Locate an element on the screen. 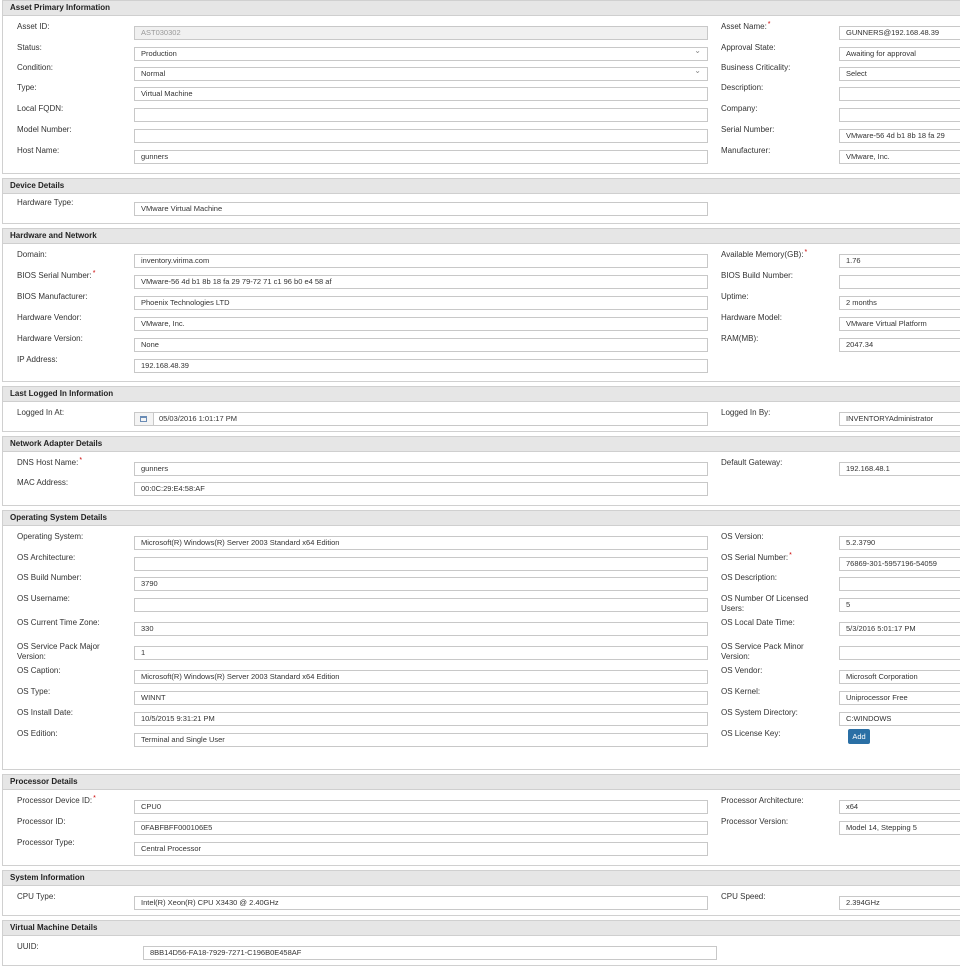 The width and height of the screenshot is (960, 966). business-criticality-field: Select is located at coordinates (899, 74).